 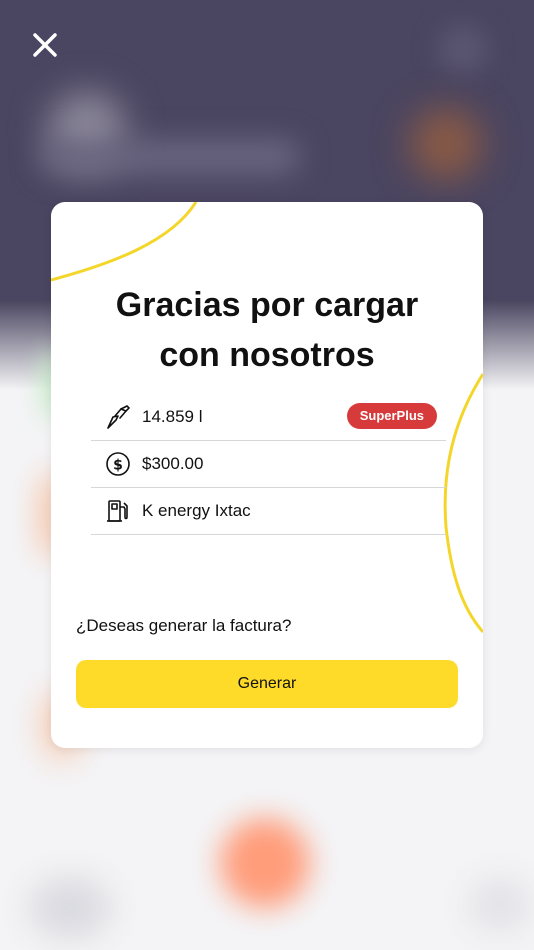 What do you see at coordinates (391, 416) in the screenshot?
I see `fuel-type-badge: SuperPlus` at bounding box center [391, 416].